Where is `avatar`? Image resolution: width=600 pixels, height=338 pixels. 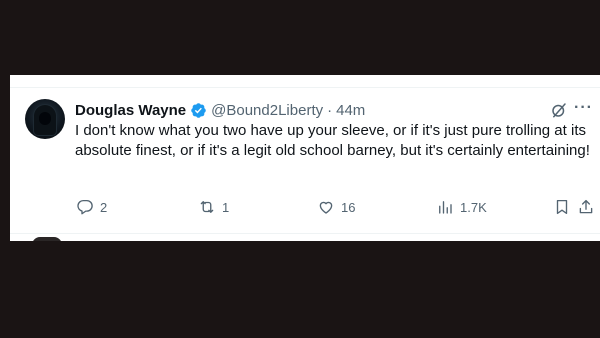 avatar is located at coordinates (45, 119).